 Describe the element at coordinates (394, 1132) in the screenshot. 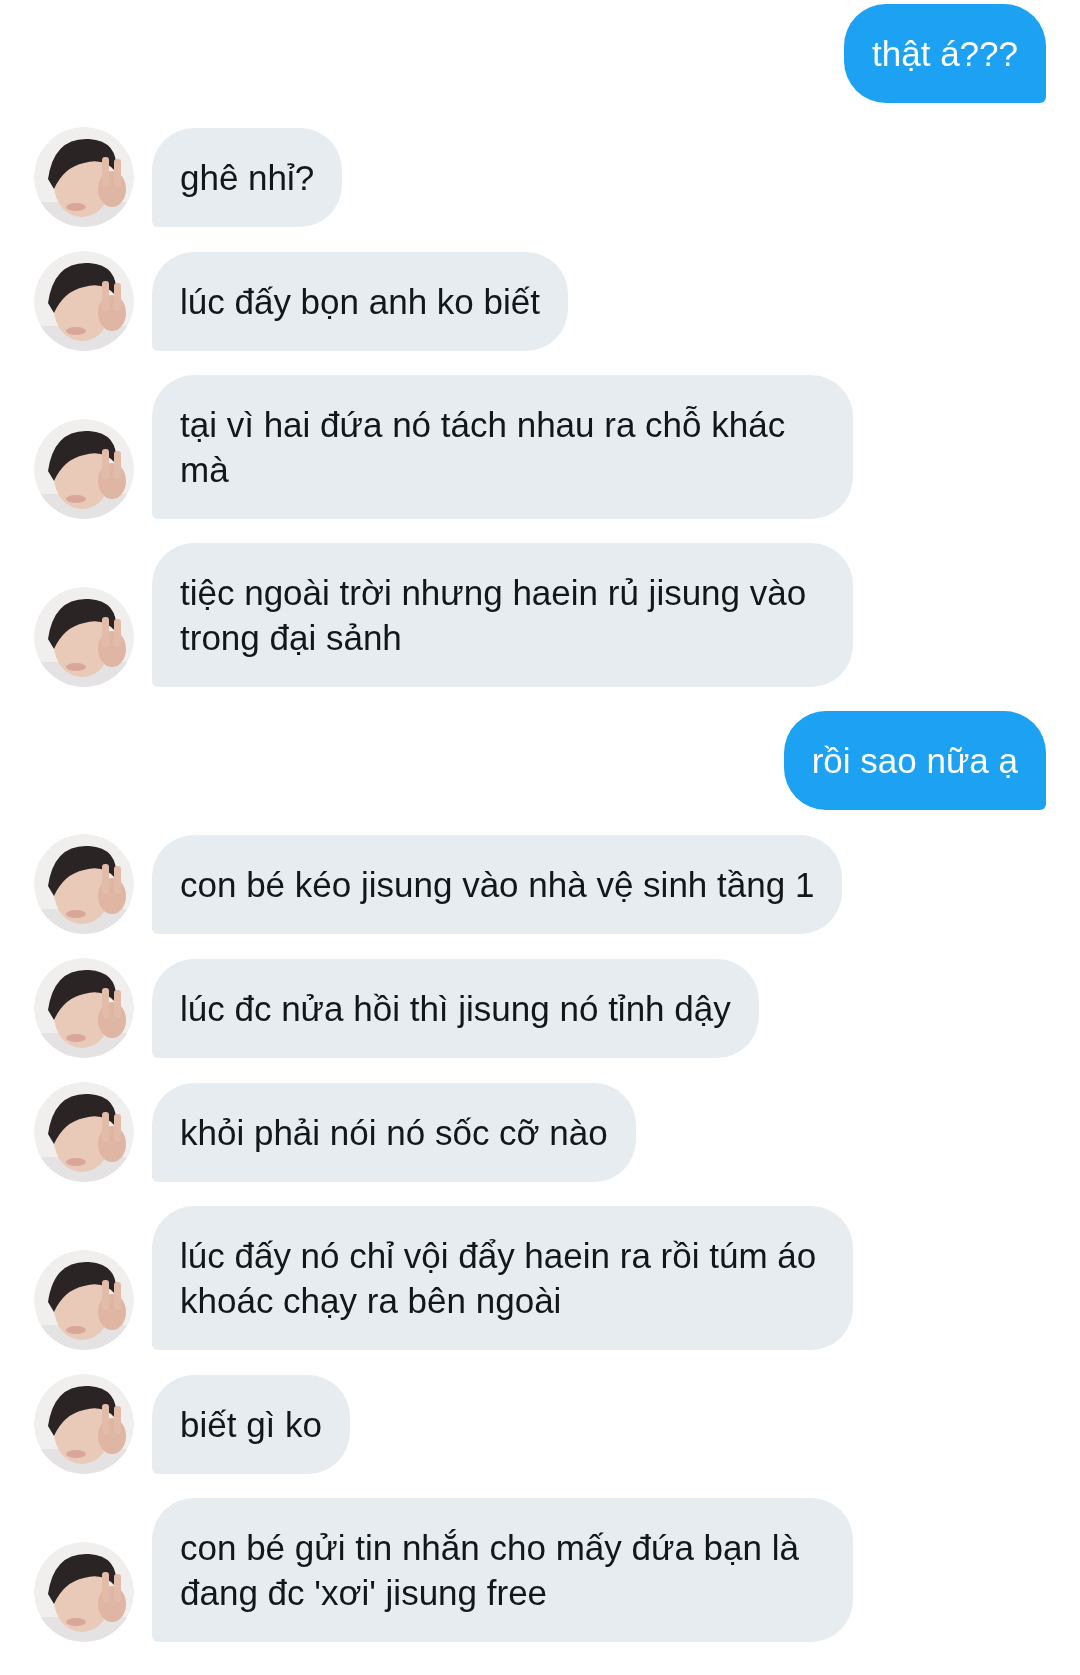

I see `received-message: khỏi phải nói nó sốc cỡ nào` at that location.